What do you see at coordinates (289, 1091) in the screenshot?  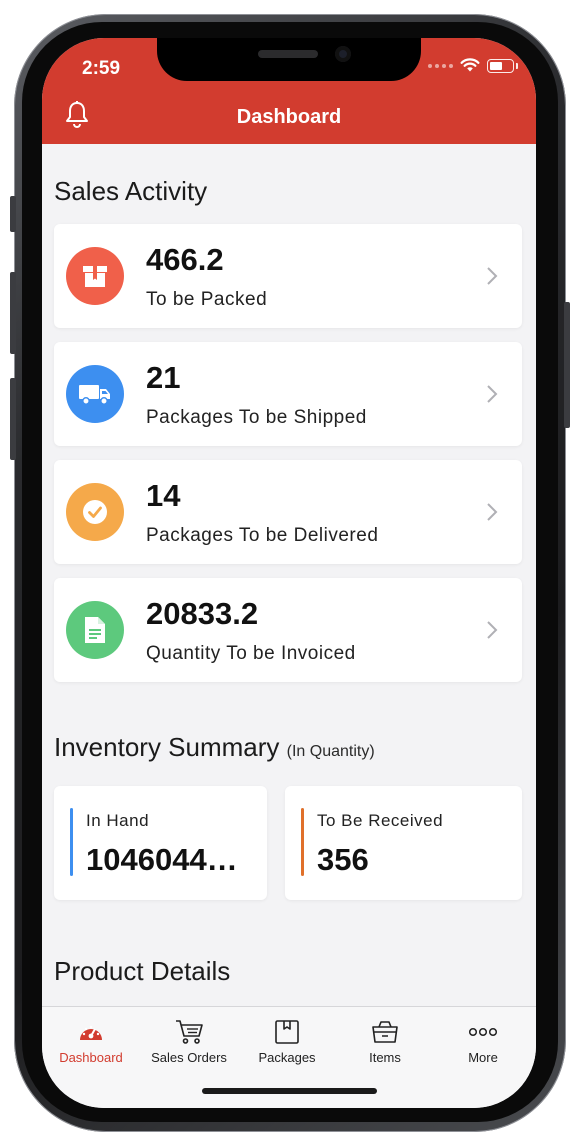 I see `home-indicator` at bounding box center [289, 1091].